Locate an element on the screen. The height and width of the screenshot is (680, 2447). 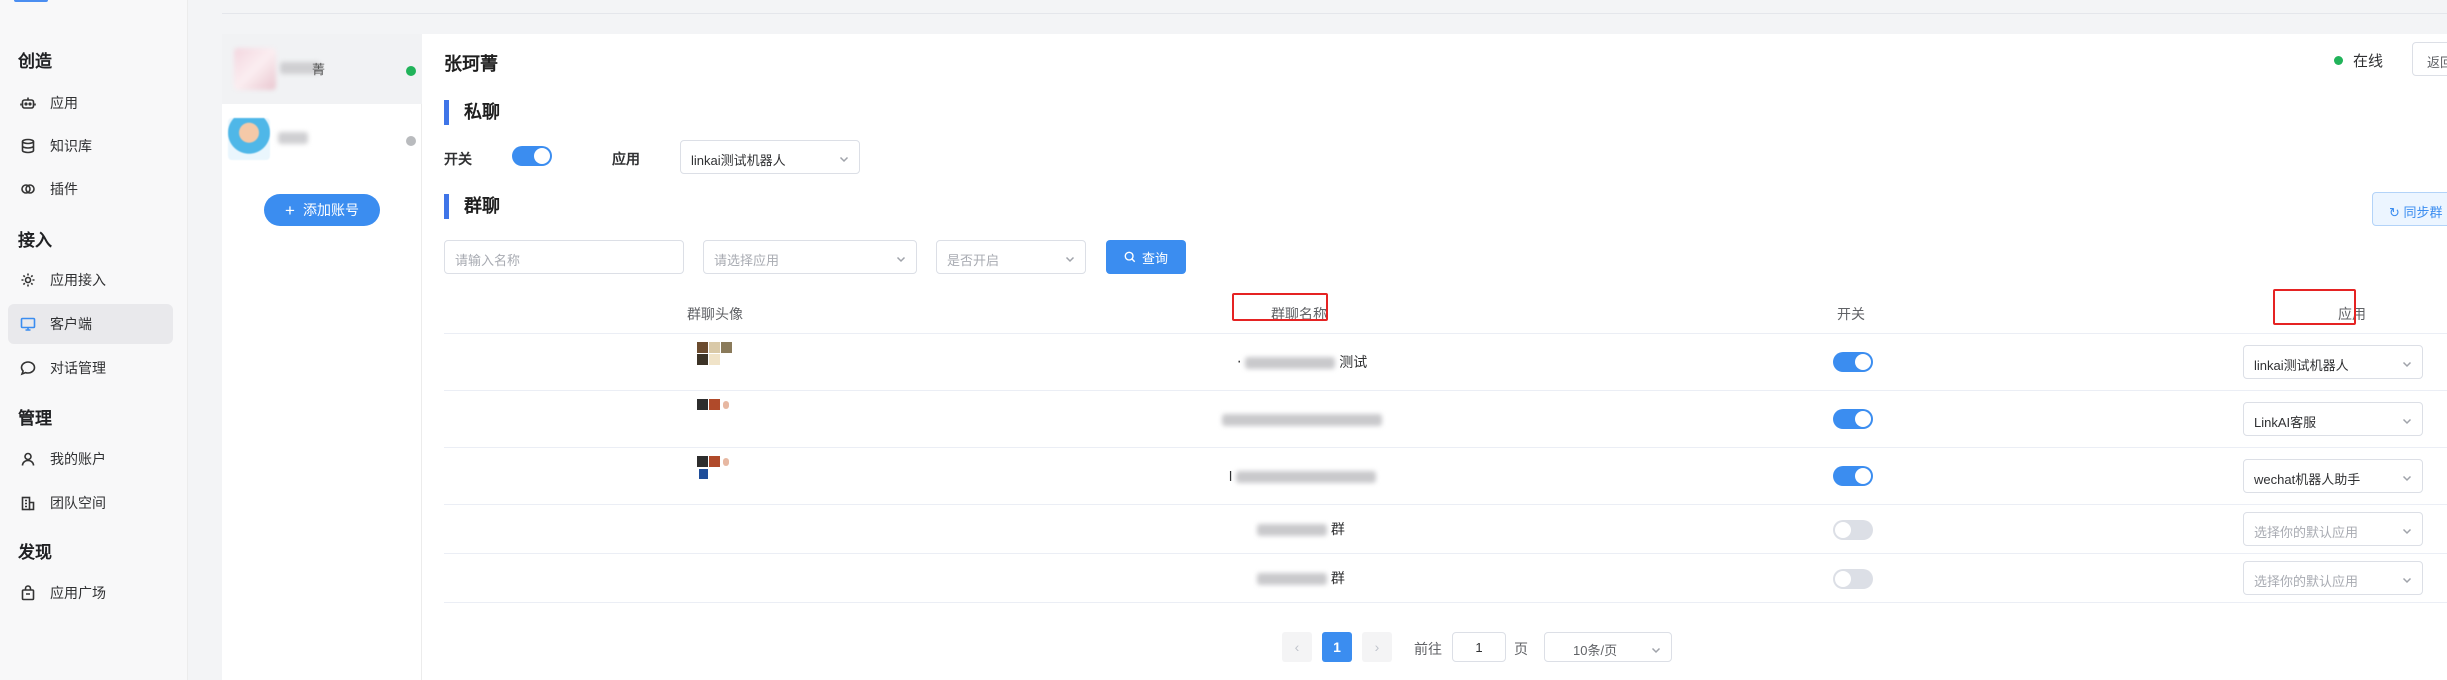
nav-item-app-store: 应用广场 is located at coordinates (90, 593).